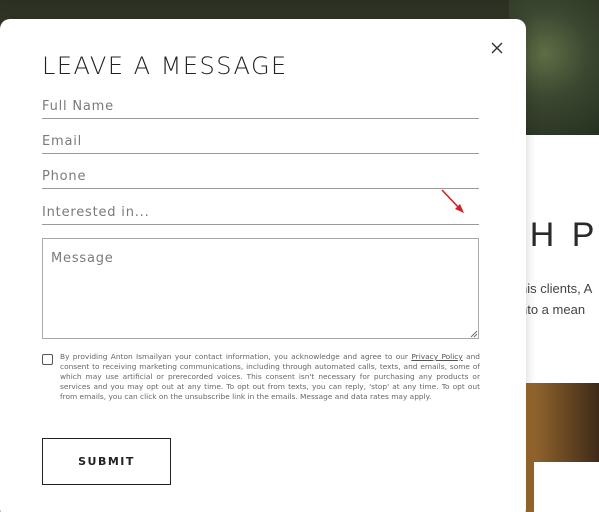 Image resolution: width=599 pixels, height=512 pixels. I want to click on modal-title: LEAVE A MESSAGE, so click(165, 66).